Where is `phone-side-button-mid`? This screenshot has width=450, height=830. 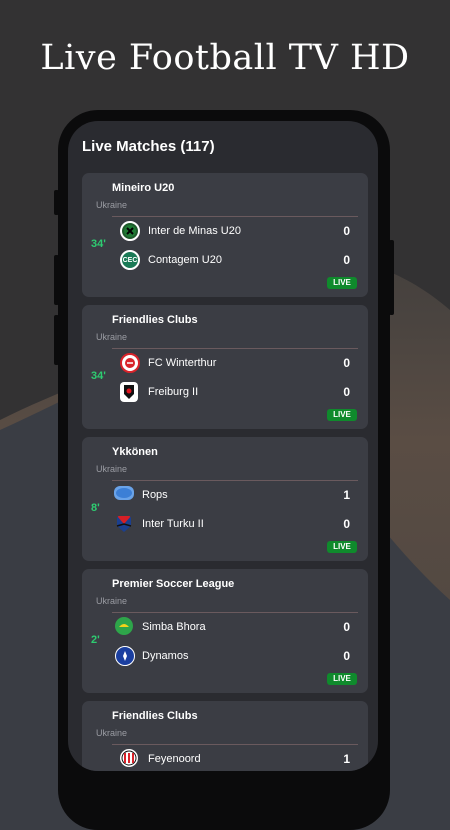
phone-side-button-mid is located at coordinates (56, 280).